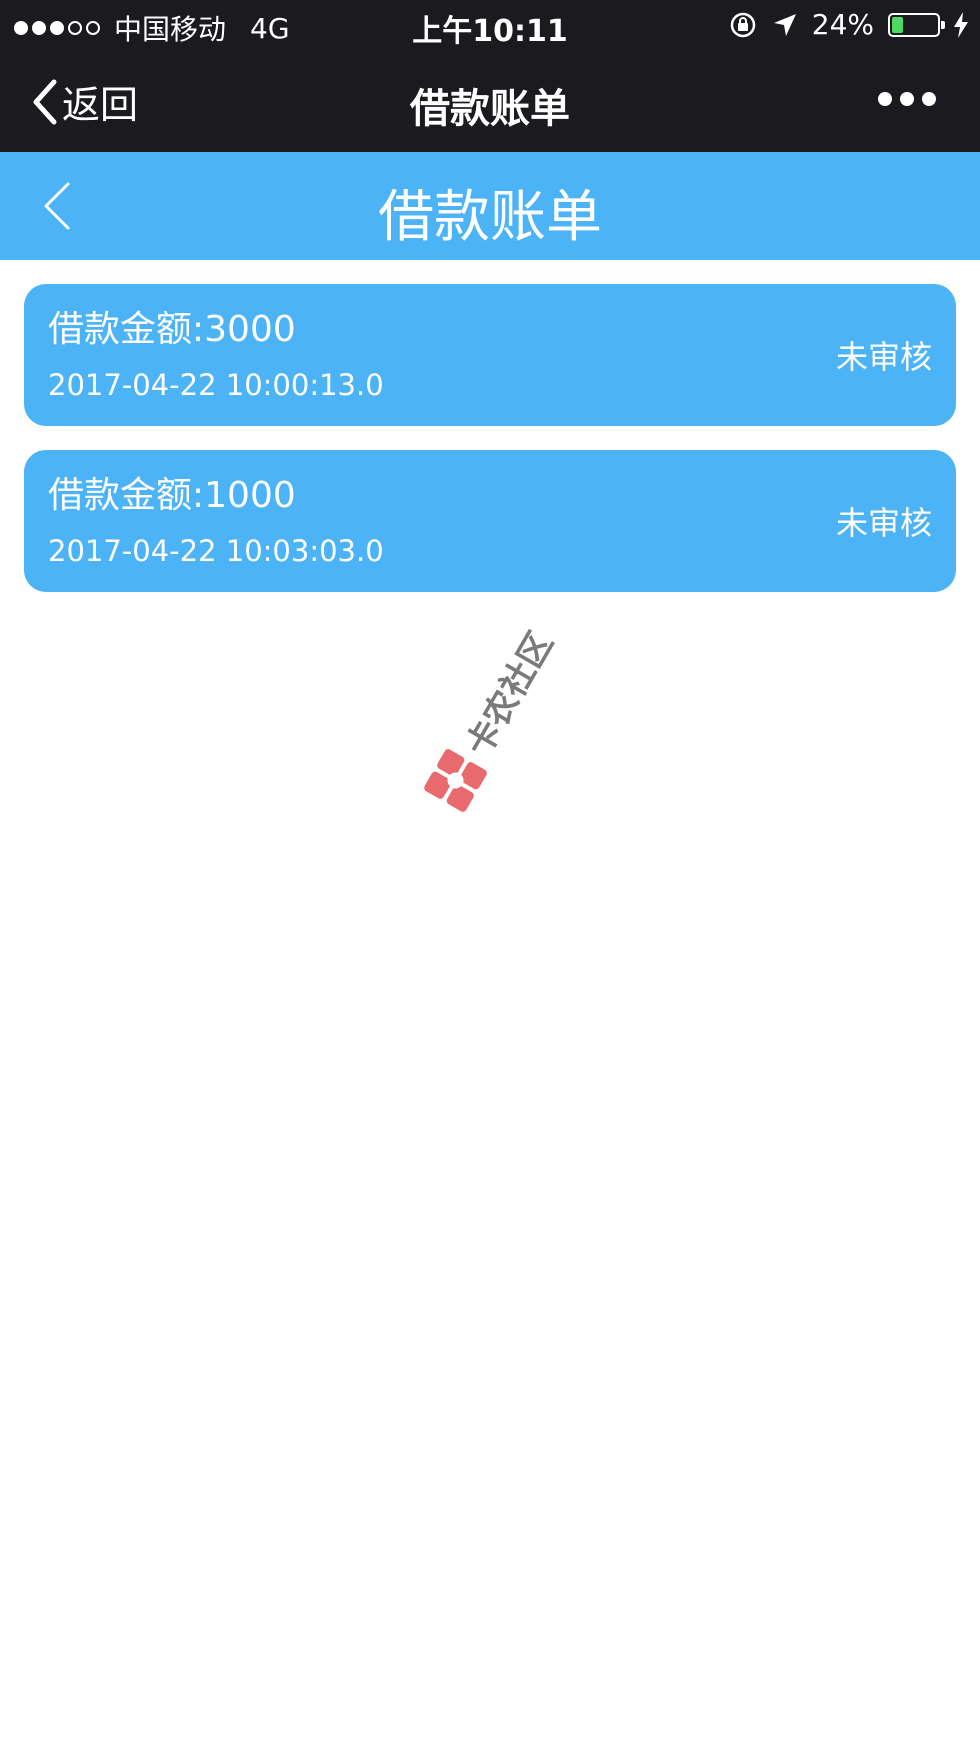 The width and height of the screenshot is (980, 1743). Describe the element at coordinates (216, 551) in the screenshot. I see `loan-time: 2017-04-22 10:03:03.0` at that location.